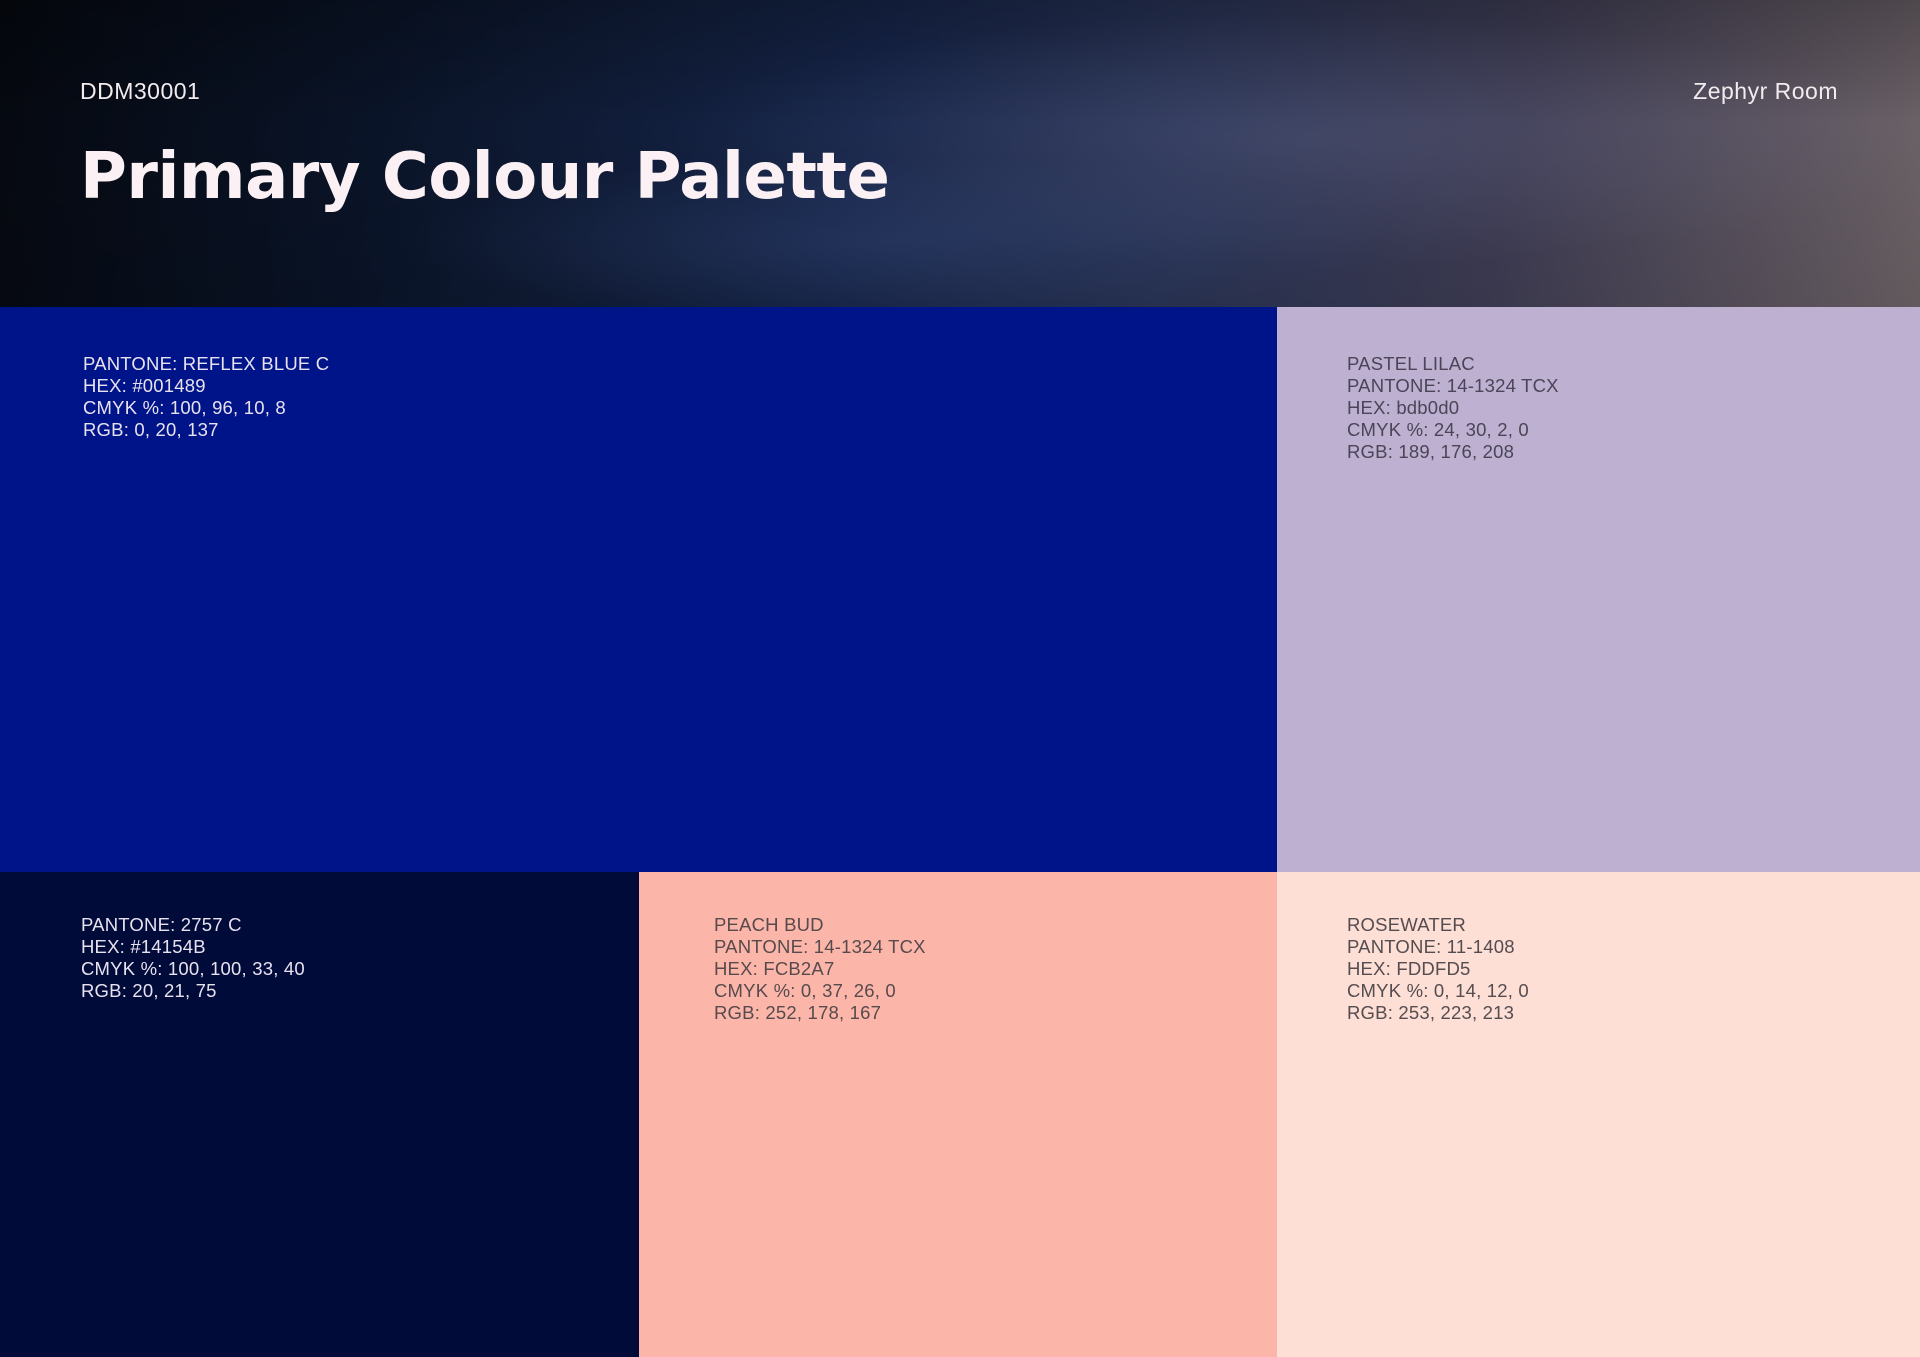  I want to click on swatch-line: RGB: 189, 176, 208, so click(1431, 451).